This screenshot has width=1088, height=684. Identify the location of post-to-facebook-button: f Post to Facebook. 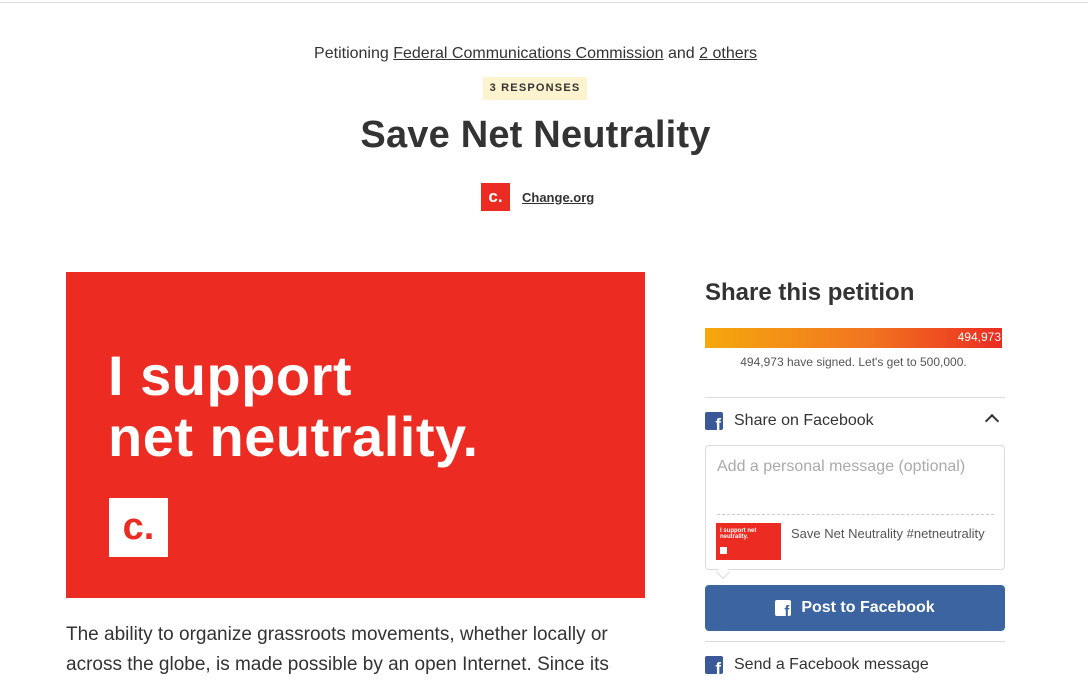
(855, 608).